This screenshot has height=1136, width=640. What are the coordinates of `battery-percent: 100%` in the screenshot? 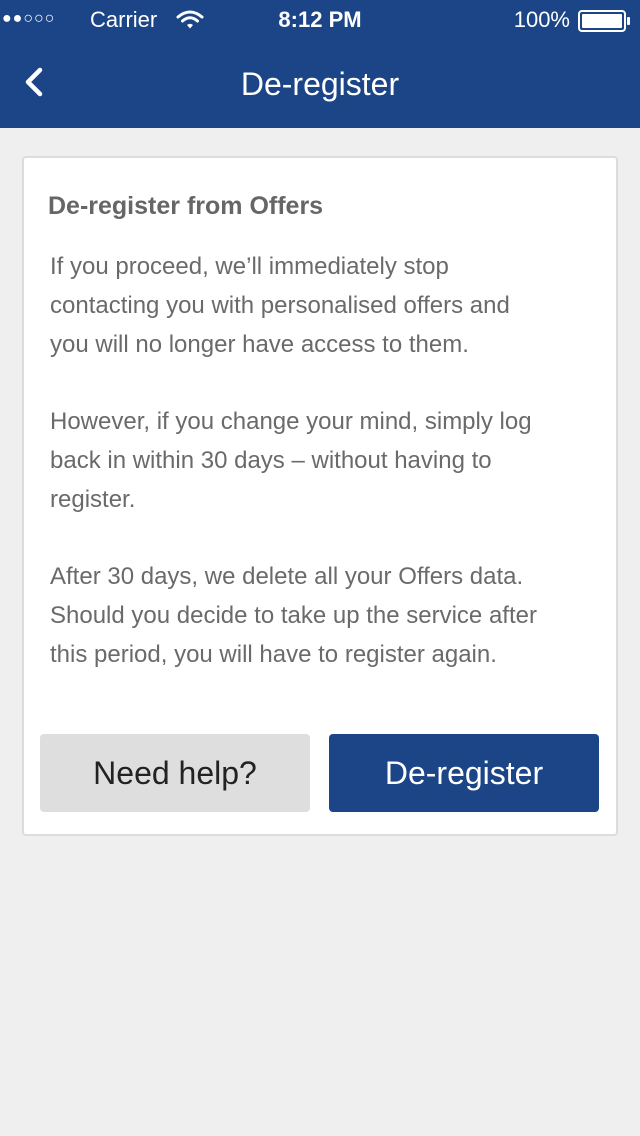 It's located at (541, 19).